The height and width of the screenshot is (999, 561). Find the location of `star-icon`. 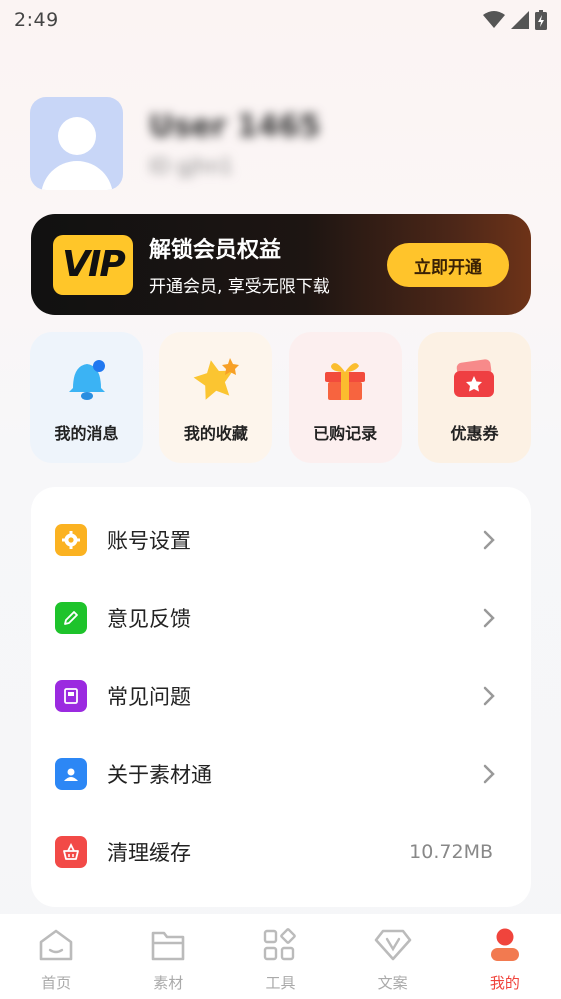

star-icon is located at coordinates (216, 379).